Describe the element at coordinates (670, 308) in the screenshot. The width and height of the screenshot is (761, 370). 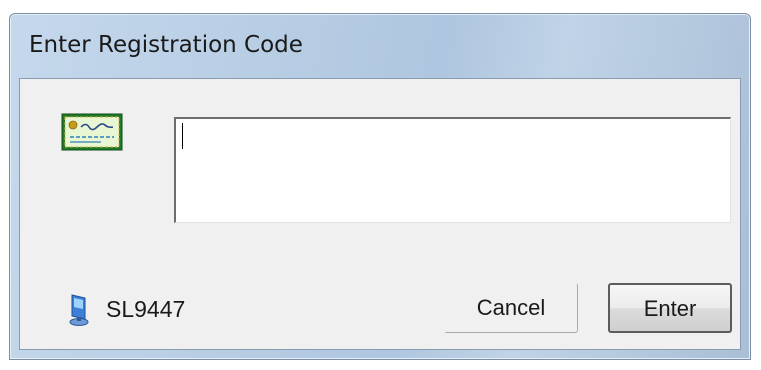
I see `enter-button: Enter` at that location.